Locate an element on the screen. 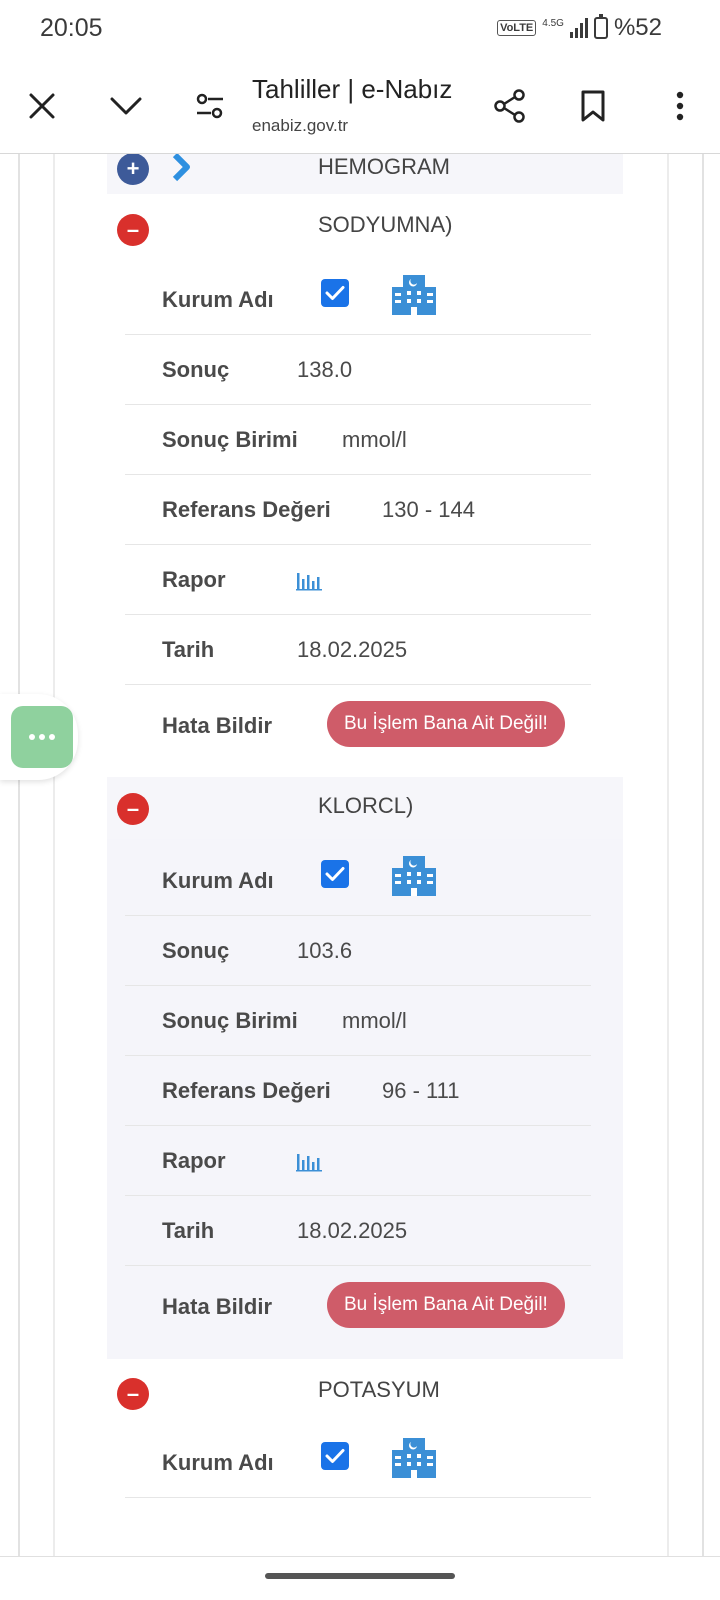 The width and height of the screenshot is (720, 1600). close-icon is located at coordinates (42, 106).